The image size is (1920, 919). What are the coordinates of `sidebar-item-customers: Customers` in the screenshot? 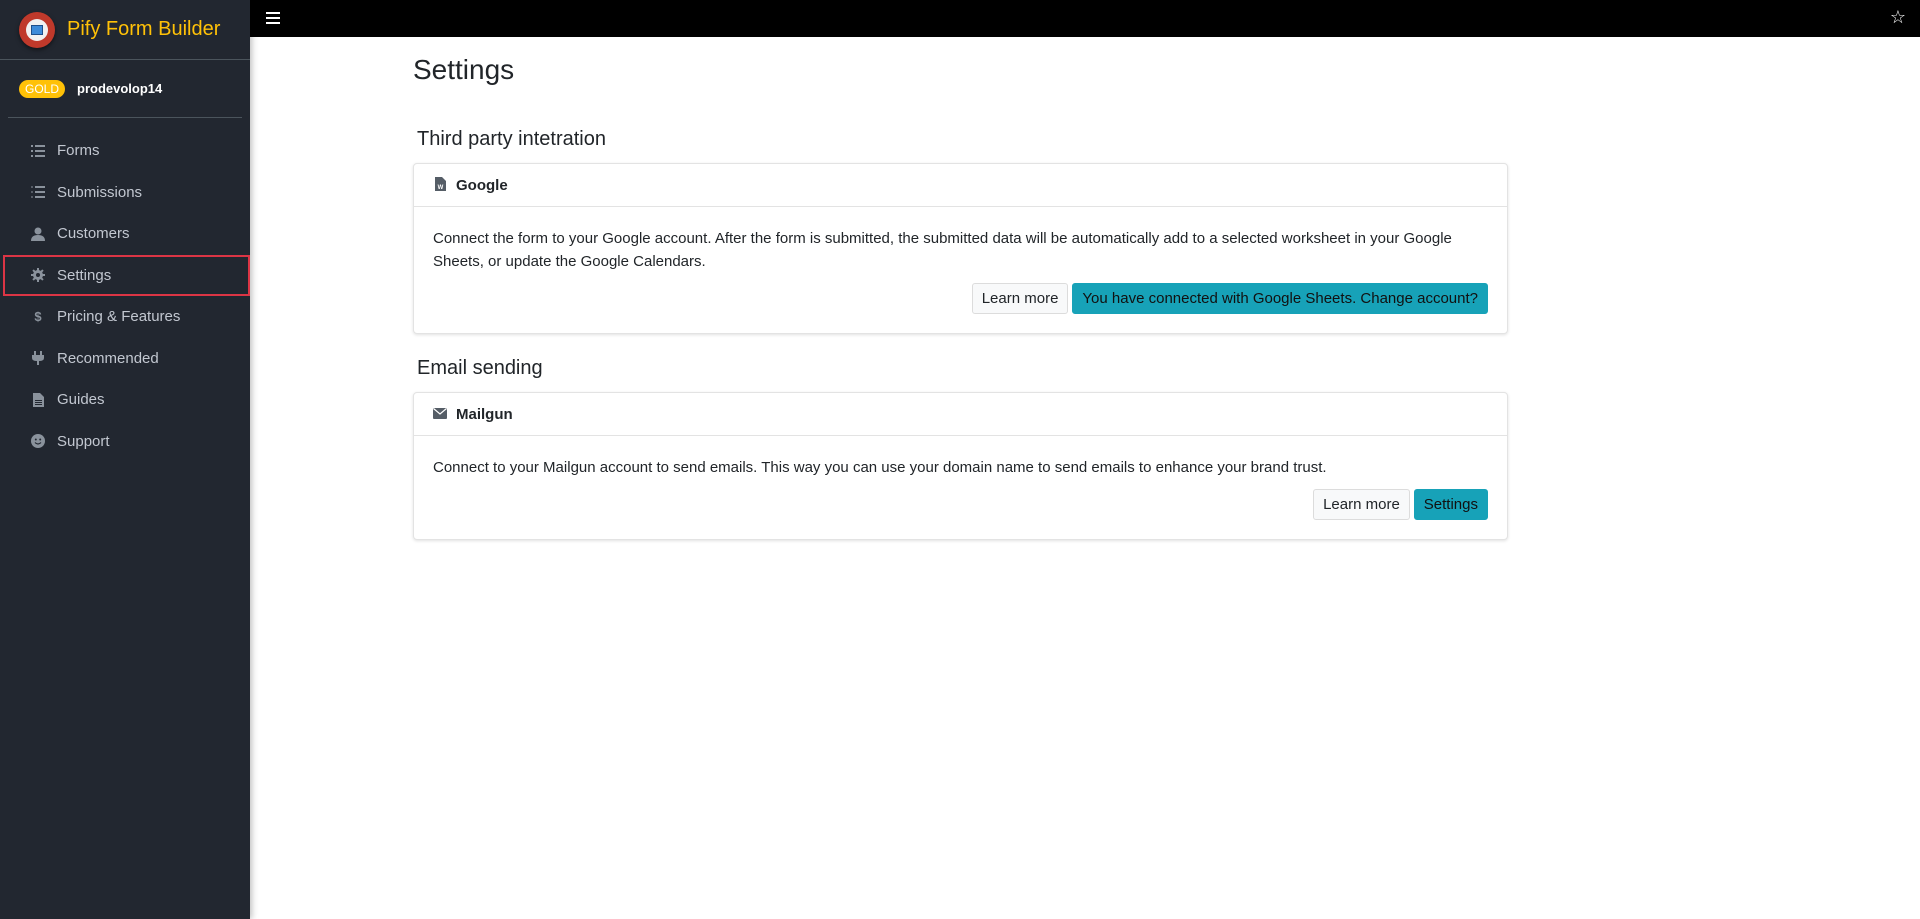 It's located at (125, 234).